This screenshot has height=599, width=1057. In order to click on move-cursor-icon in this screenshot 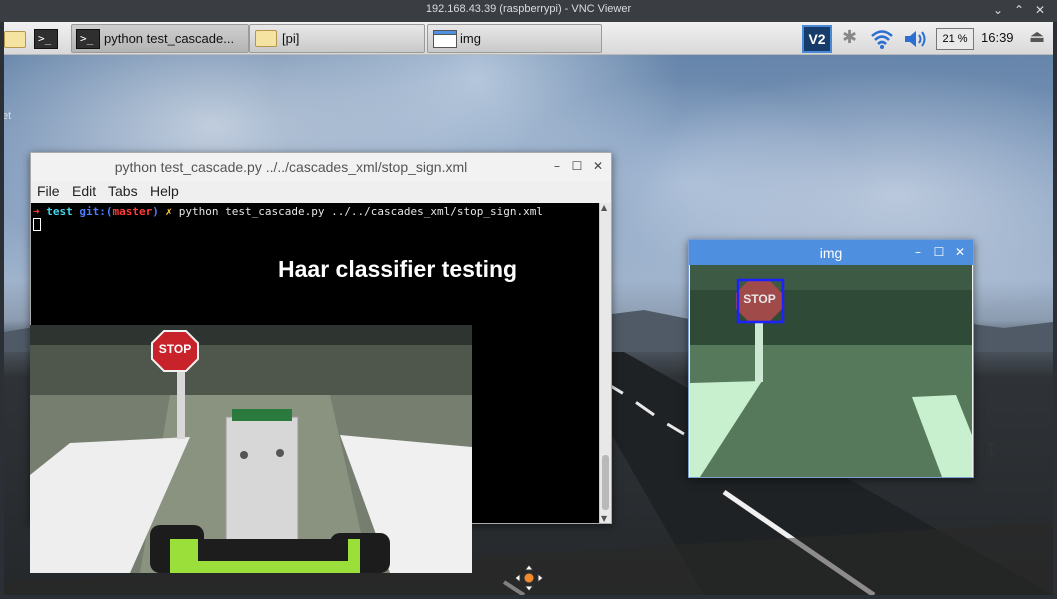, I will do `click(529, 578)`.